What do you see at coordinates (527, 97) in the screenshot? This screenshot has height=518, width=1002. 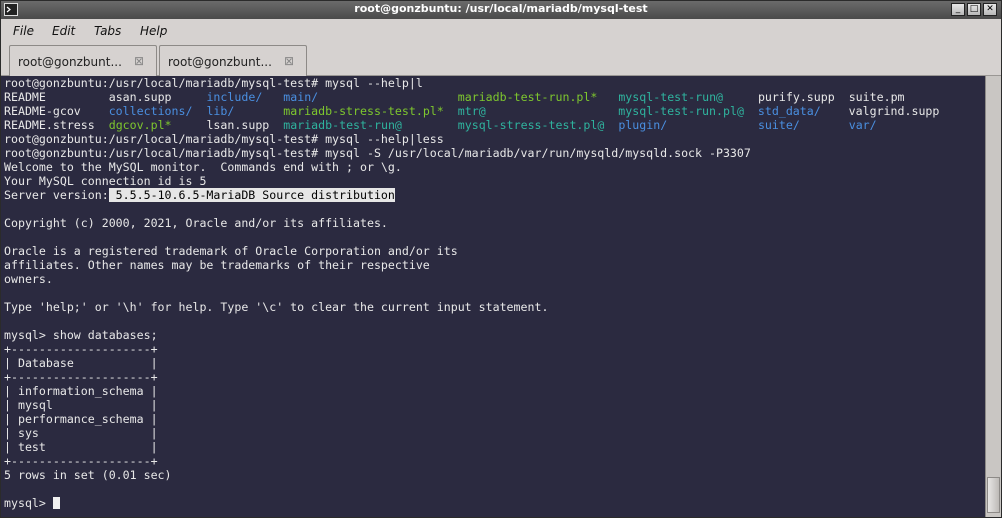 I see `ls-entry: mariadb-test-run.pl*` at bounding box center [527, 97].